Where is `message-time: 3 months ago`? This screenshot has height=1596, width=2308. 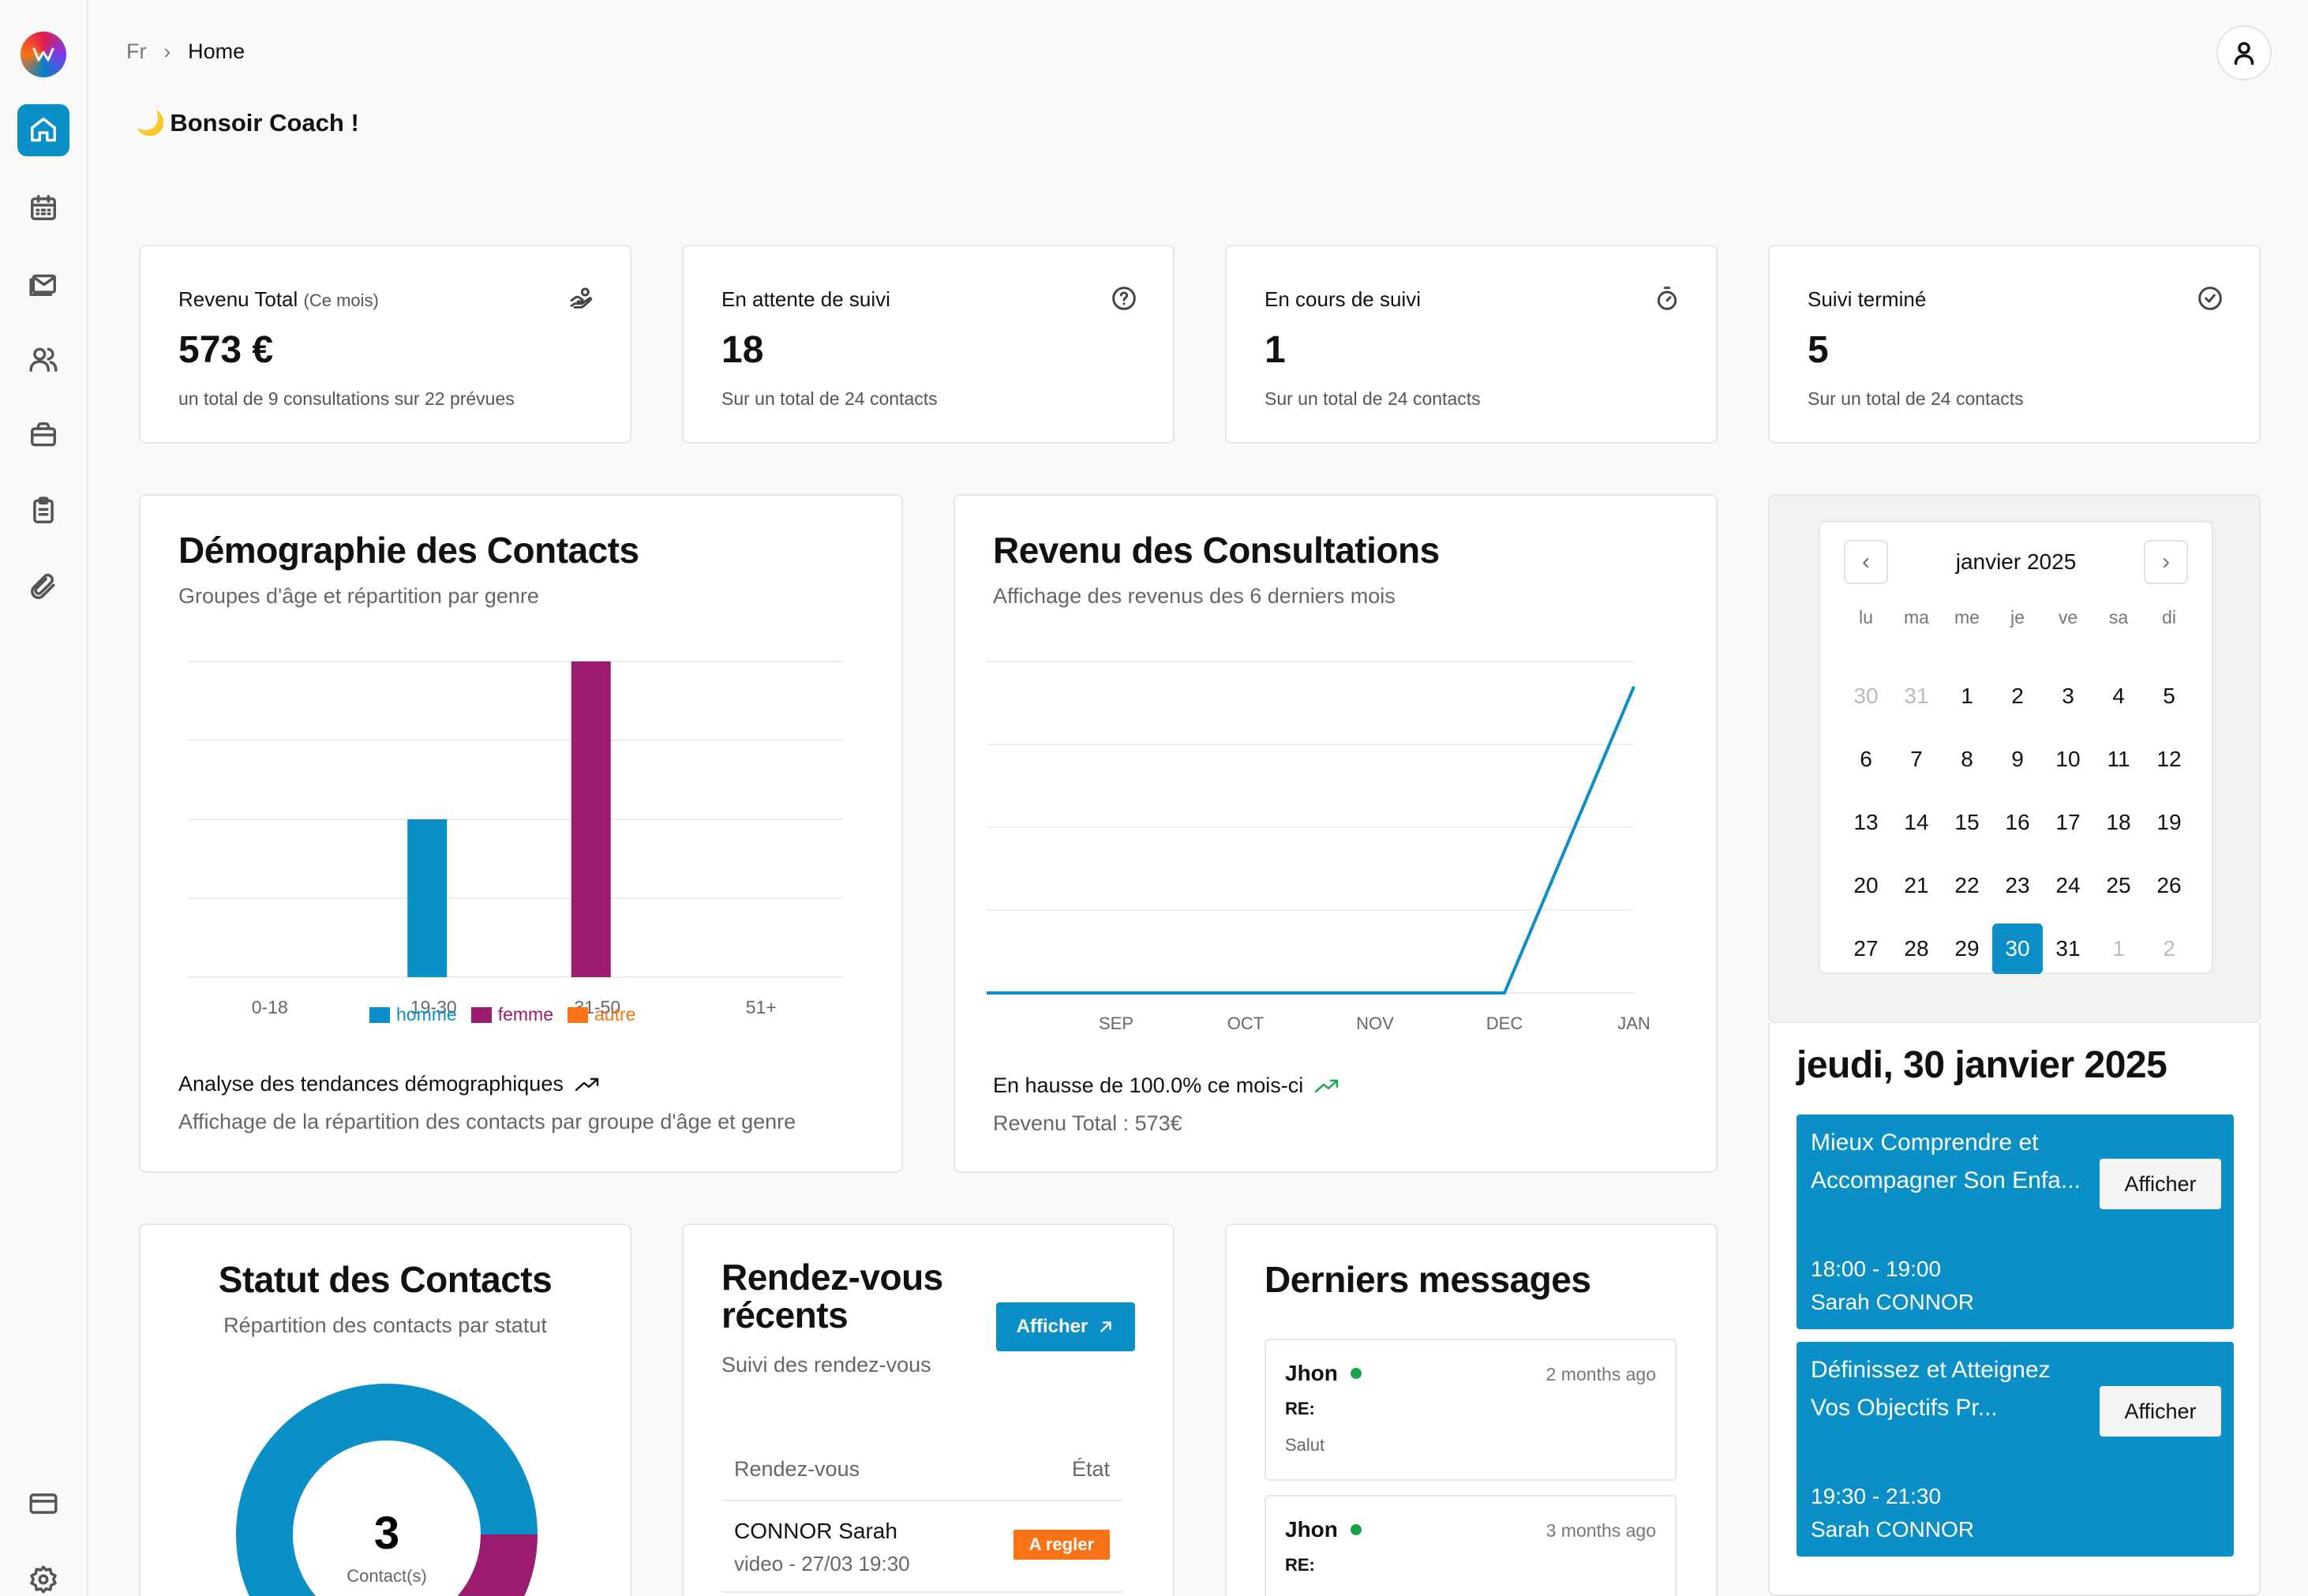 message-time: 3 months ago is located at coordinates (1601, 1531).